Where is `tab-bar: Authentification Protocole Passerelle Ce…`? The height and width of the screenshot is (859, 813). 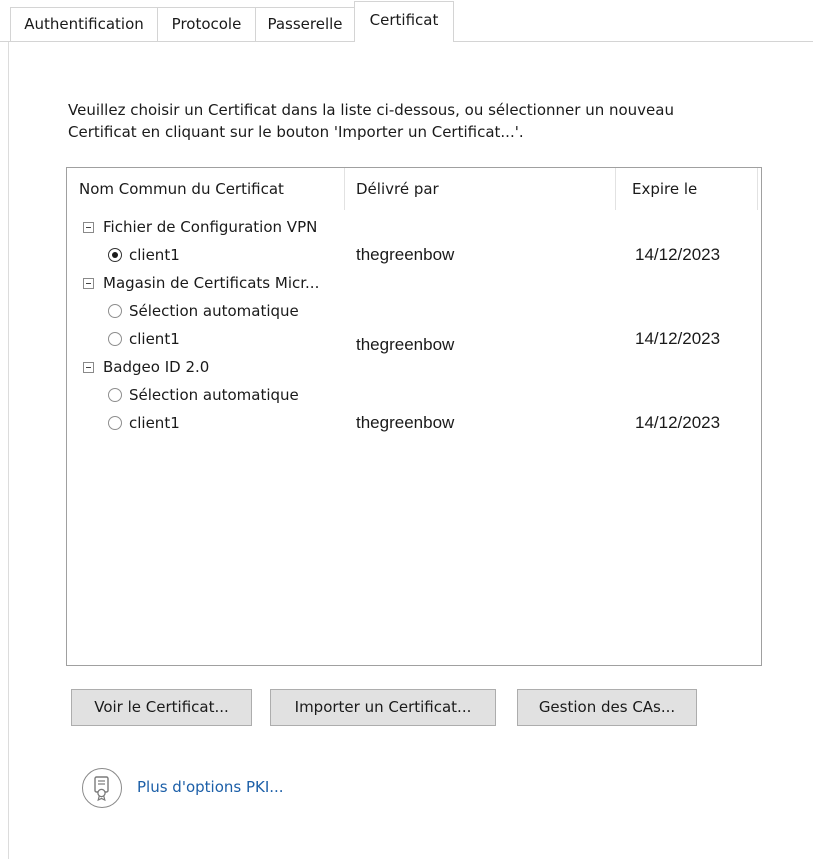
tab-bar: Authentification Protocole Passerelle Ce… is located at coordinates (406, 21).